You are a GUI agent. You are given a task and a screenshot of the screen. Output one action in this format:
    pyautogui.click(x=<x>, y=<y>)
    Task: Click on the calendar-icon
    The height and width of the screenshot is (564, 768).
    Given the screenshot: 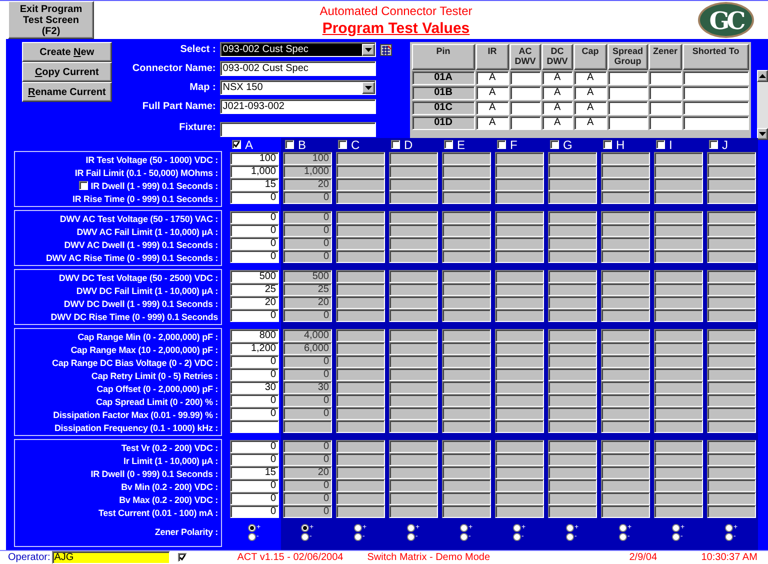 What is the action you would take?
    pyautogui.click(x=386, y=50)
    